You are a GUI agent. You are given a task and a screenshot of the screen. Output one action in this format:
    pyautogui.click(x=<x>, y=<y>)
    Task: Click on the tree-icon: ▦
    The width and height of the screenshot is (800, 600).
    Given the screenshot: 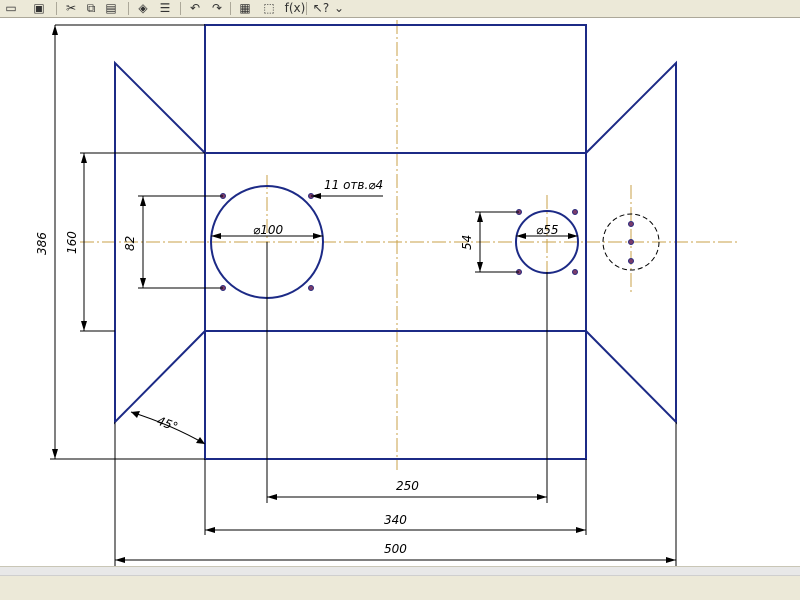 What is the action you would take?
    pyautogui.click(x=245, y=8)
    